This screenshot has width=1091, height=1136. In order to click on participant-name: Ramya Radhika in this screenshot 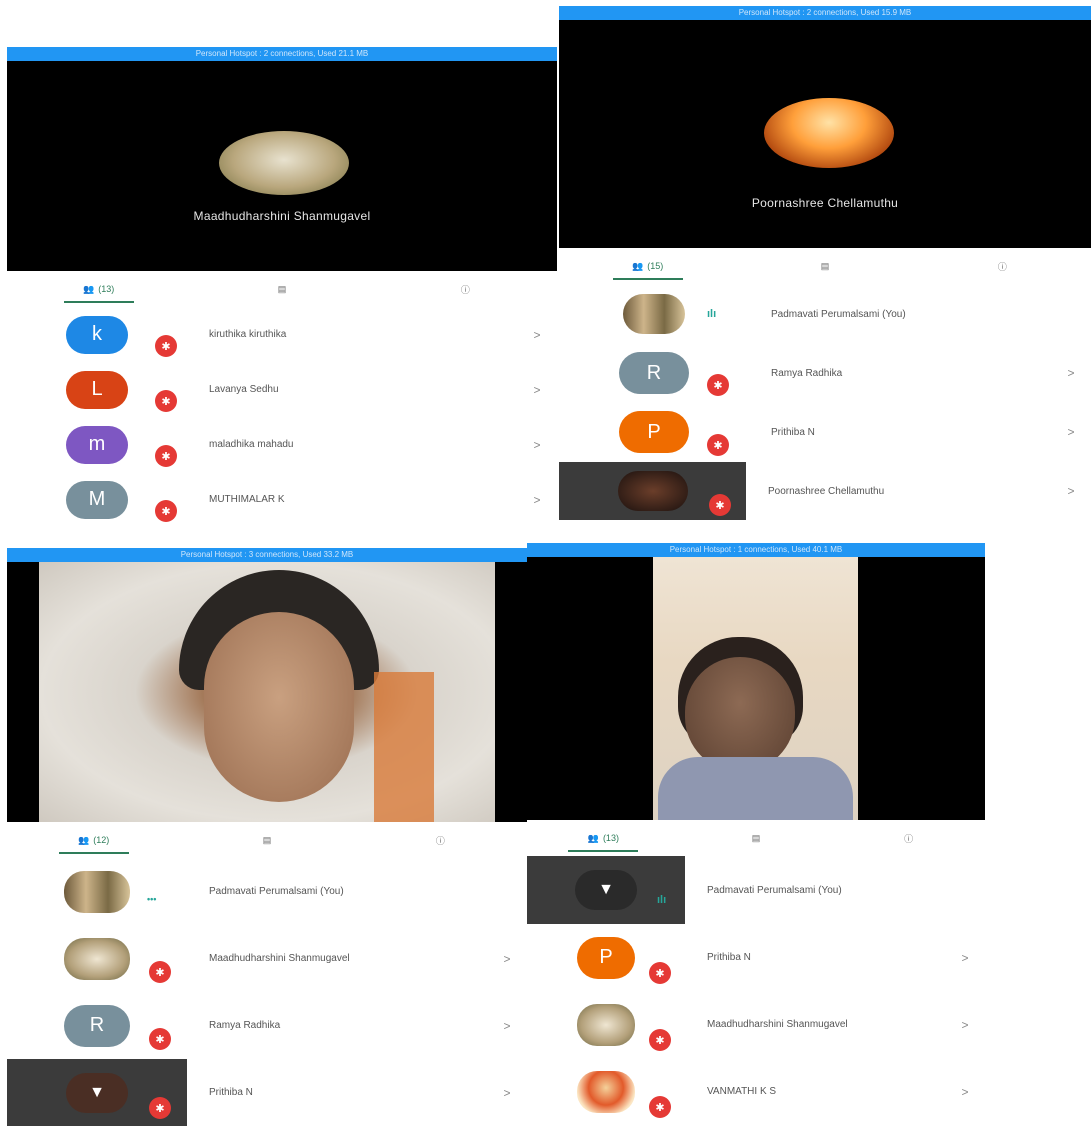, I will do `click(807, 373)`.